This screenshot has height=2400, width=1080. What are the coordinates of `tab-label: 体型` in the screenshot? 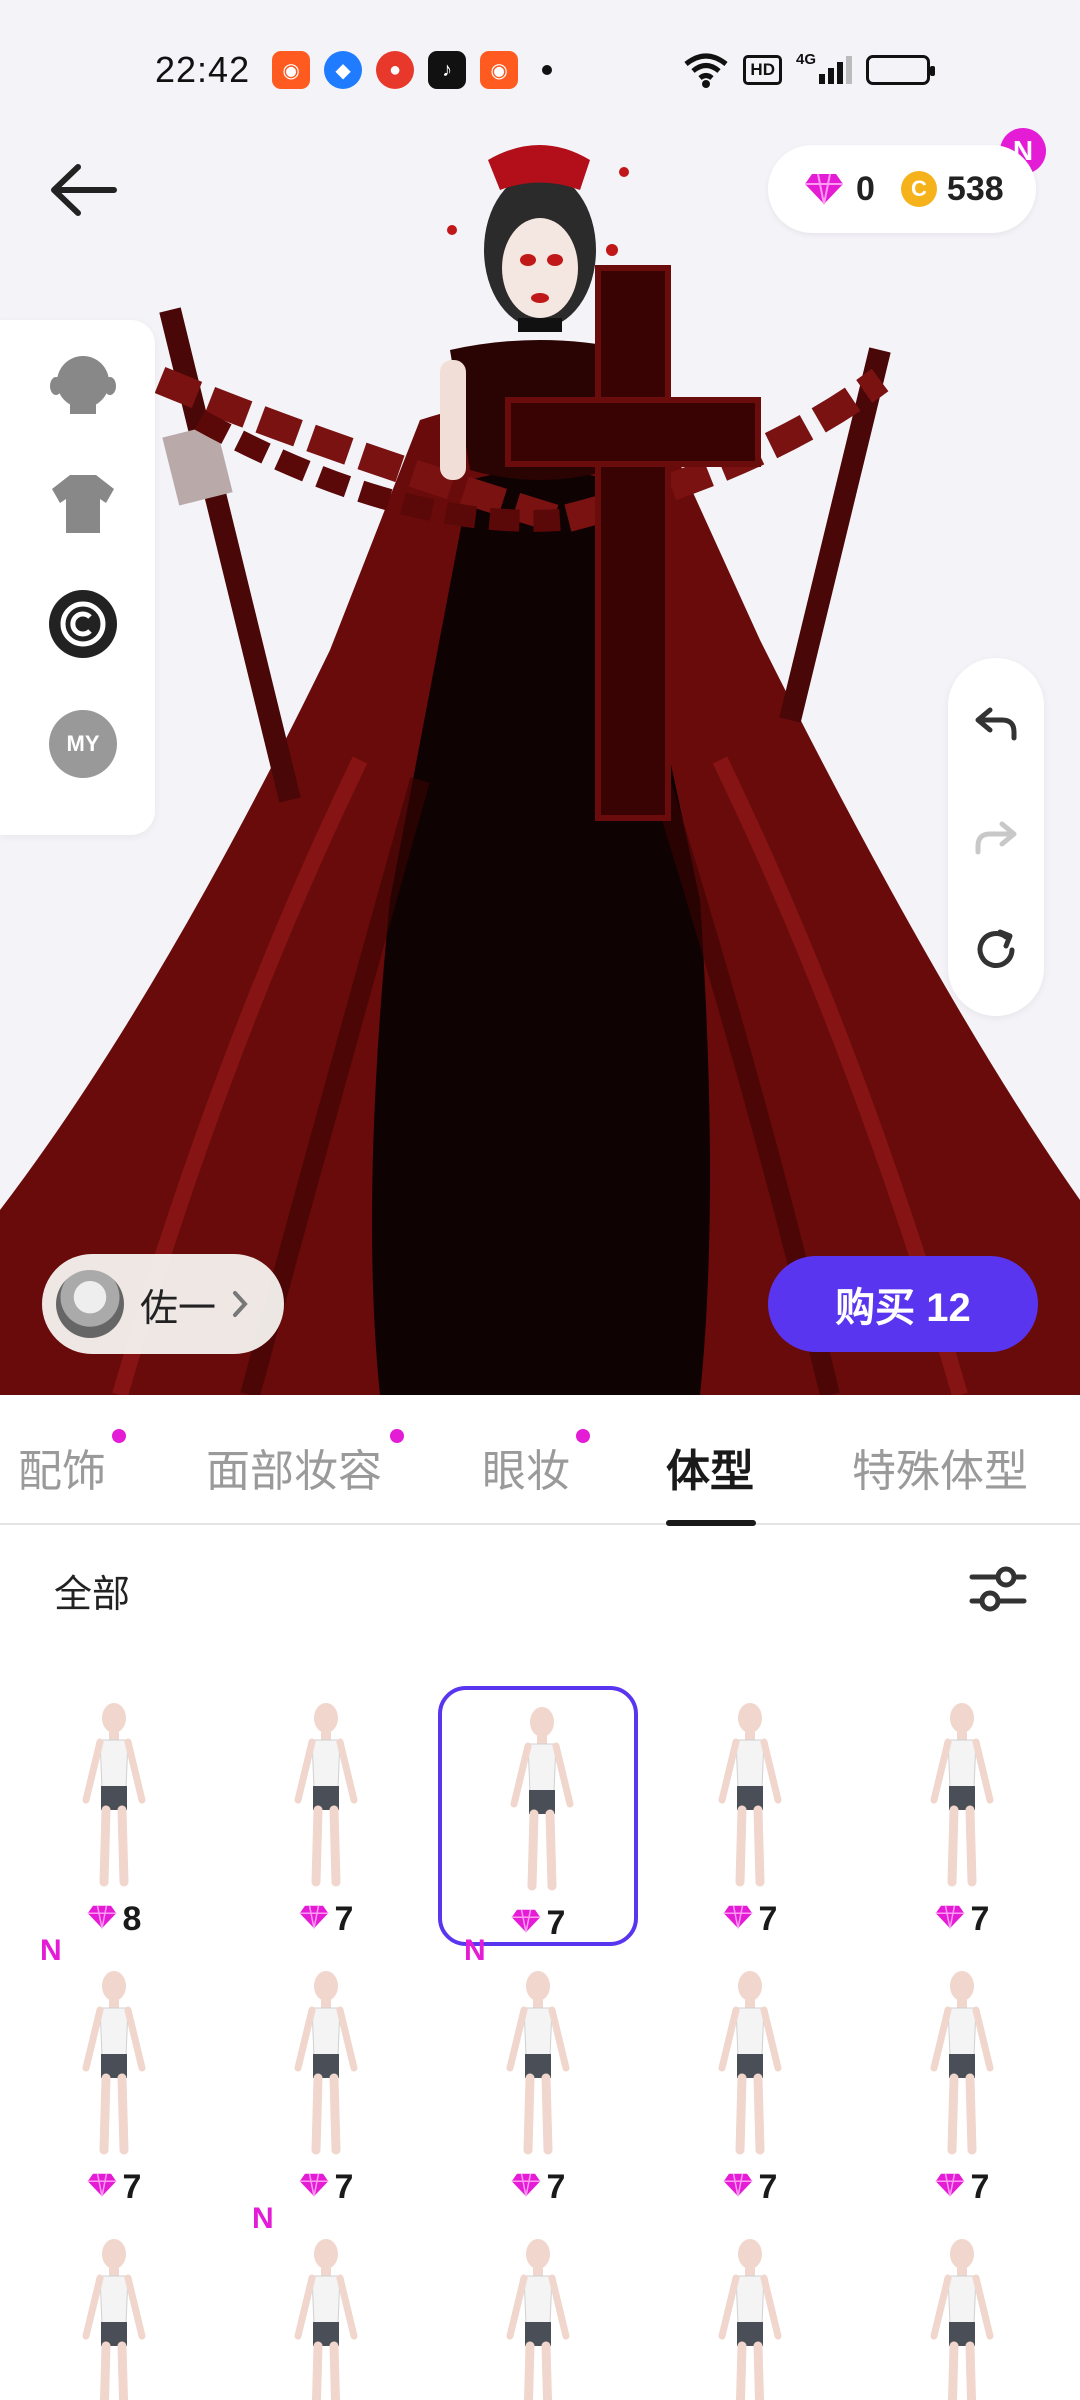 It's located at (710, 1471).